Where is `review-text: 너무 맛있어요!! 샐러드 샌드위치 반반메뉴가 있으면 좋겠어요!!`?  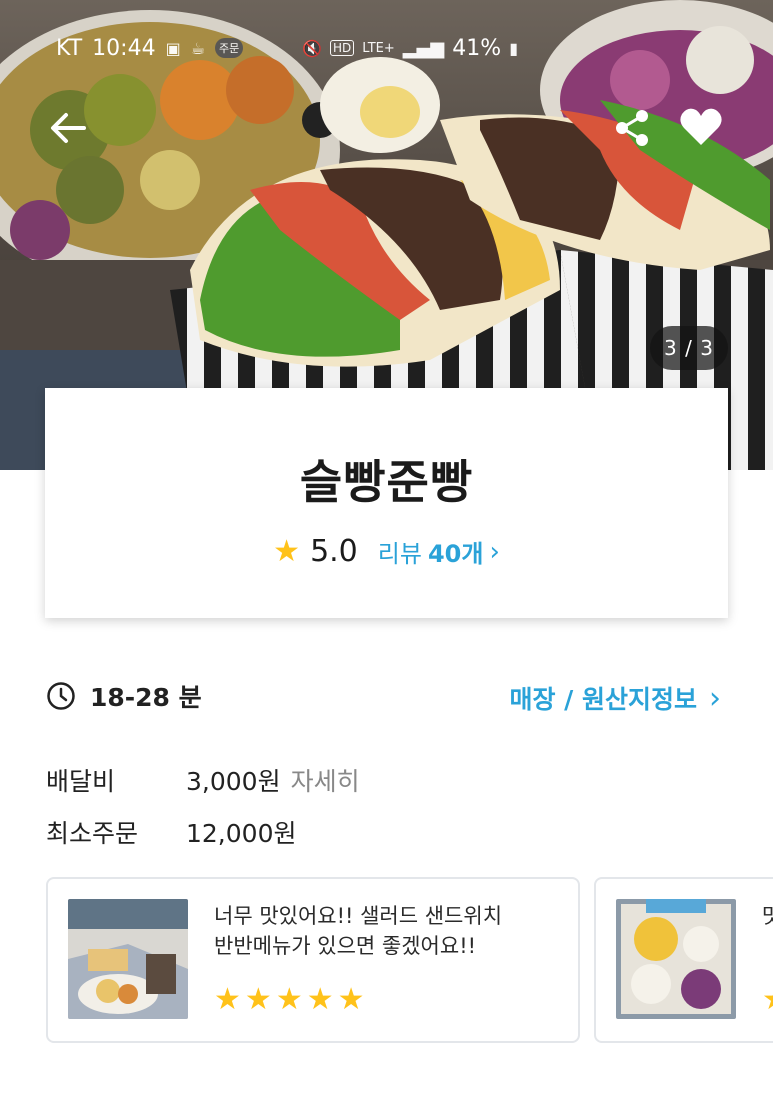
review-text: 너무 맛있어요!! 샐러드 샌드위치 반반메뉴가 있으면 좋겠어요!! is located at coordinates (379, 931).